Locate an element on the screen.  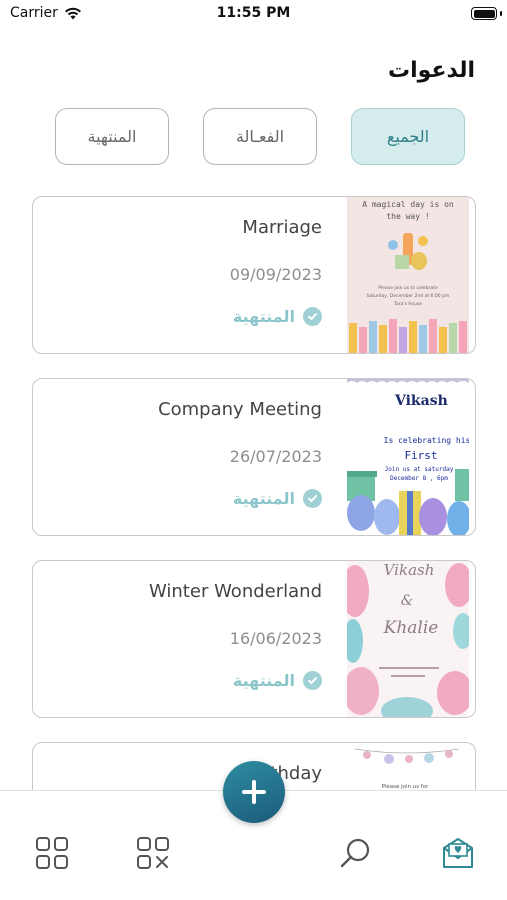
invitation-title: Marriage is located at coordinates (282, 227).